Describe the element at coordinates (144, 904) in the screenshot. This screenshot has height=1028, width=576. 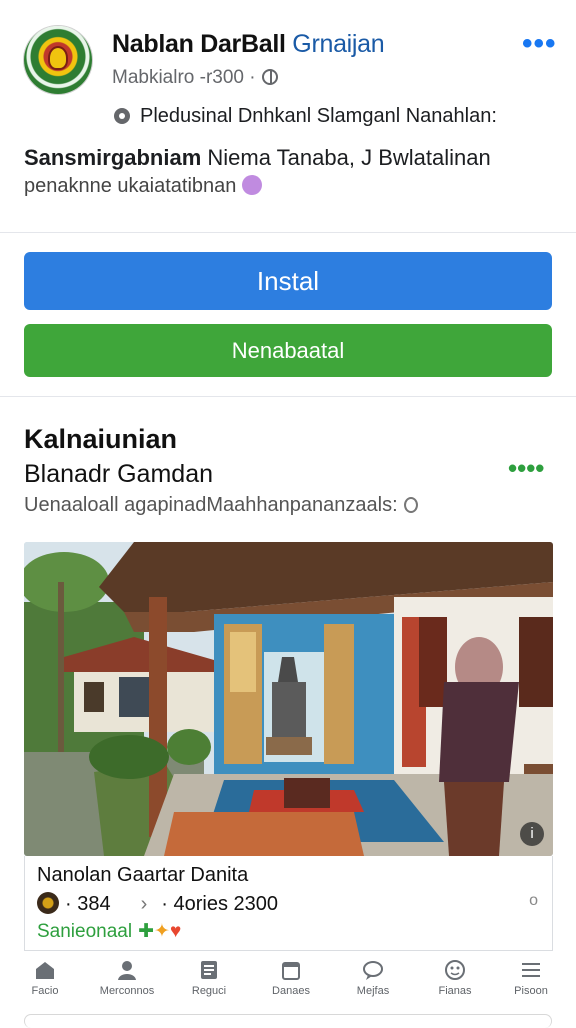
I see `chevron-right-icon: ›` at that location.